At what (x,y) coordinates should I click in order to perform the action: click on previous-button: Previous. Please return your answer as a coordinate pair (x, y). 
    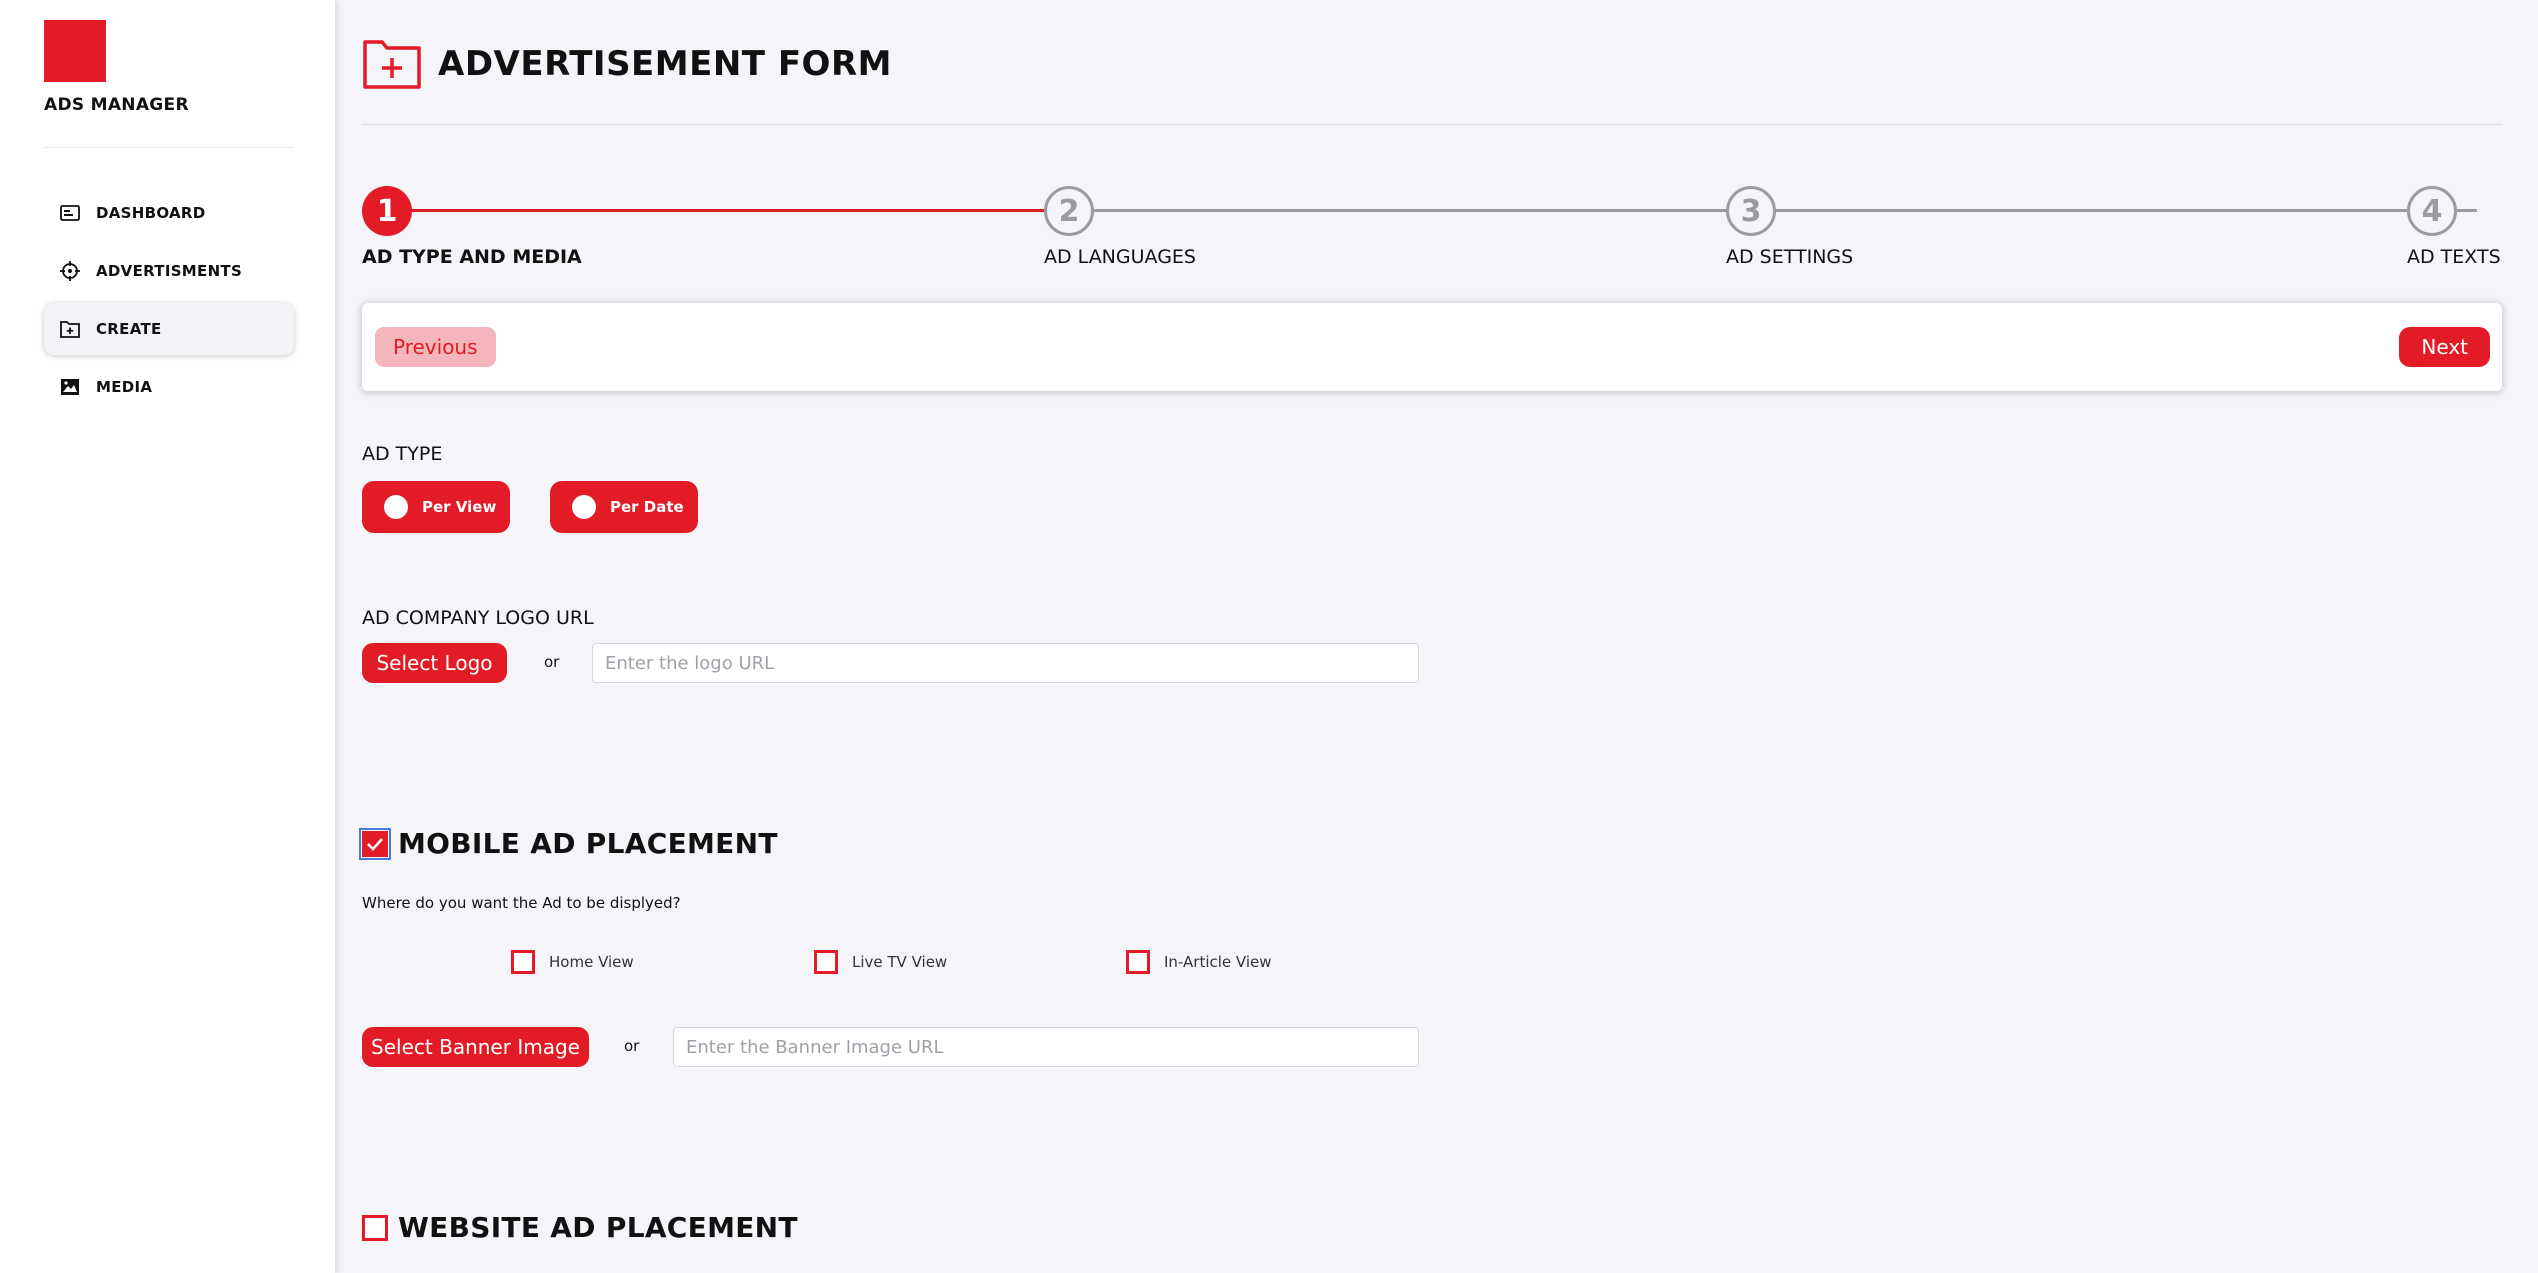
    Looking at the image, I should click on (435, 347).